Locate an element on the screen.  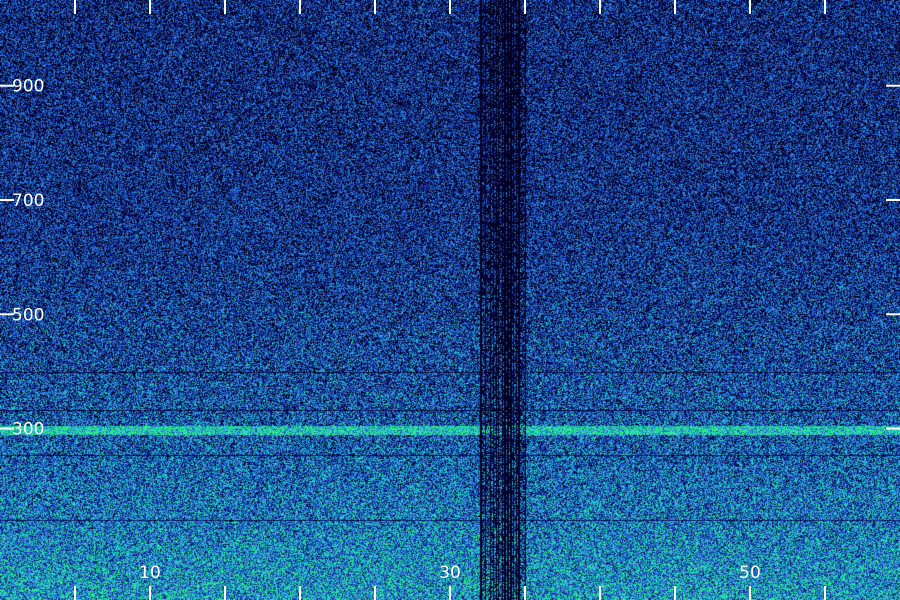
x-tick-label: 50 is located at coordinates (750, 573).